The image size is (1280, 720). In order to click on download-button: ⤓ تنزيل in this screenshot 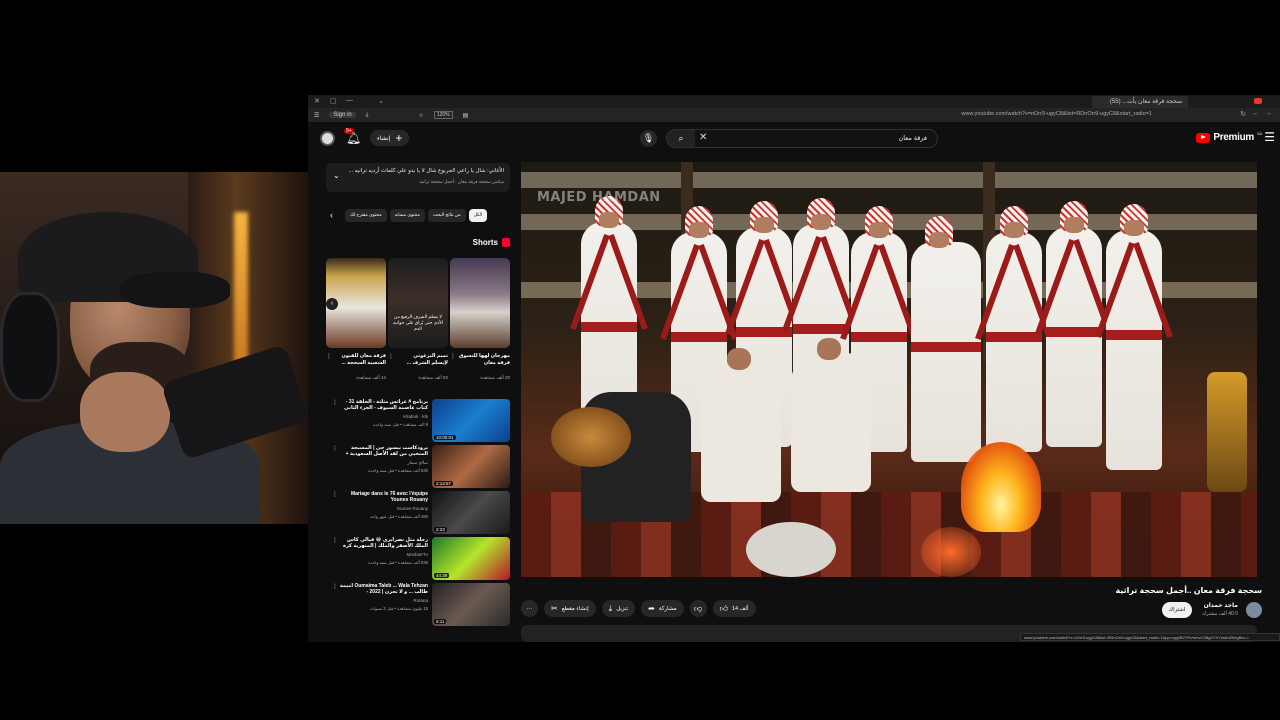, I will do `click(618, 608)`.